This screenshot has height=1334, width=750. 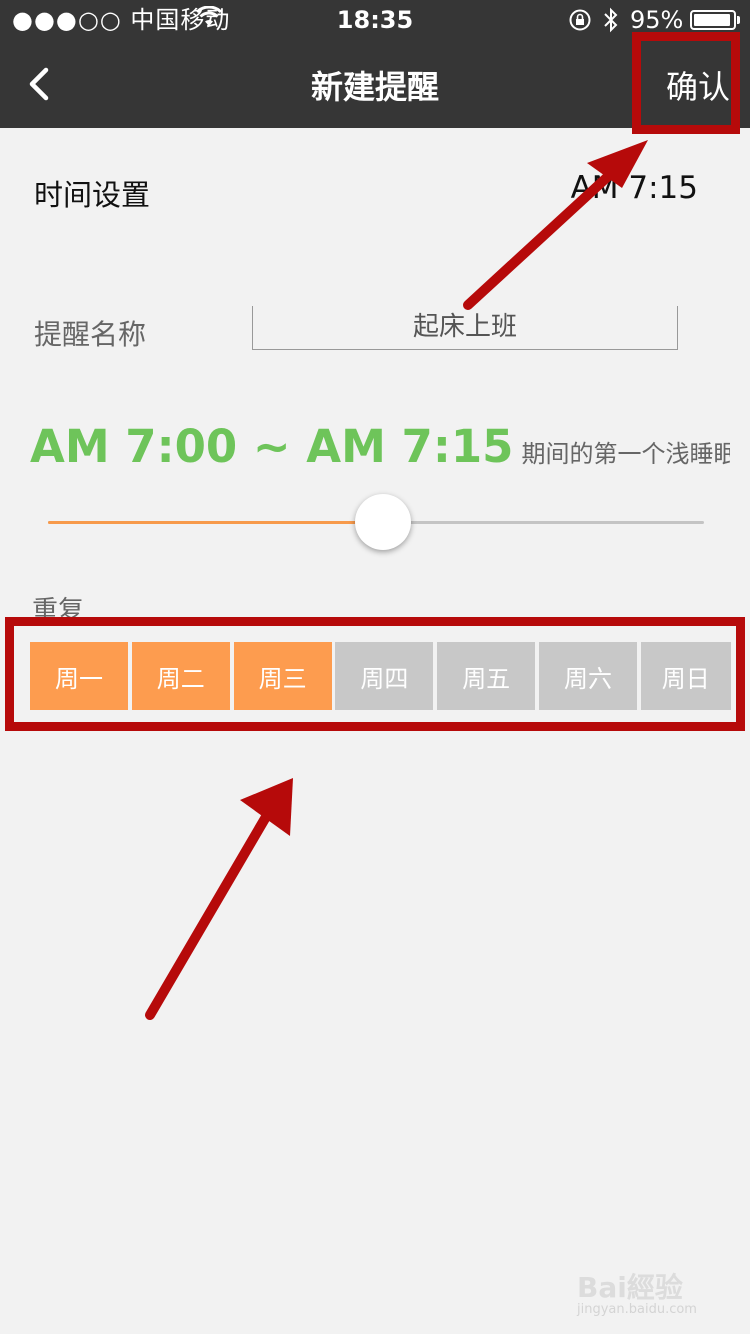 What do you see at coordinates (375, 674) in the screenshot?
I see `annotation-box-repeat` at bounding box center [375, 674].